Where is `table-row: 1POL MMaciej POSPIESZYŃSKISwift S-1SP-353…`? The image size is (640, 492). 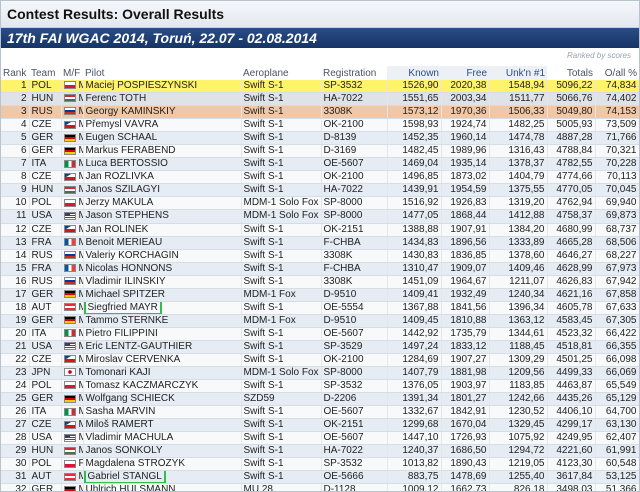 table-row: 1POL MMaciej POSPIESZYŃSKISwift S-1SP-353… is located at coordinates (320, 87).